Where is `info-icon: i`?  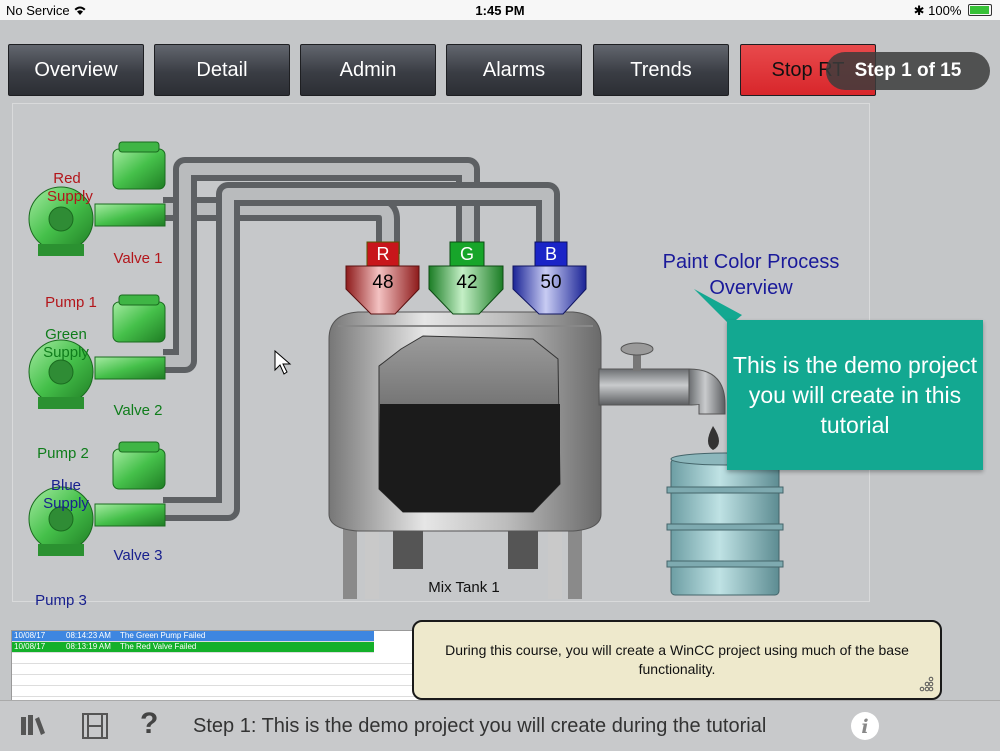
info-icon: i is located at coordinates (865, 726).